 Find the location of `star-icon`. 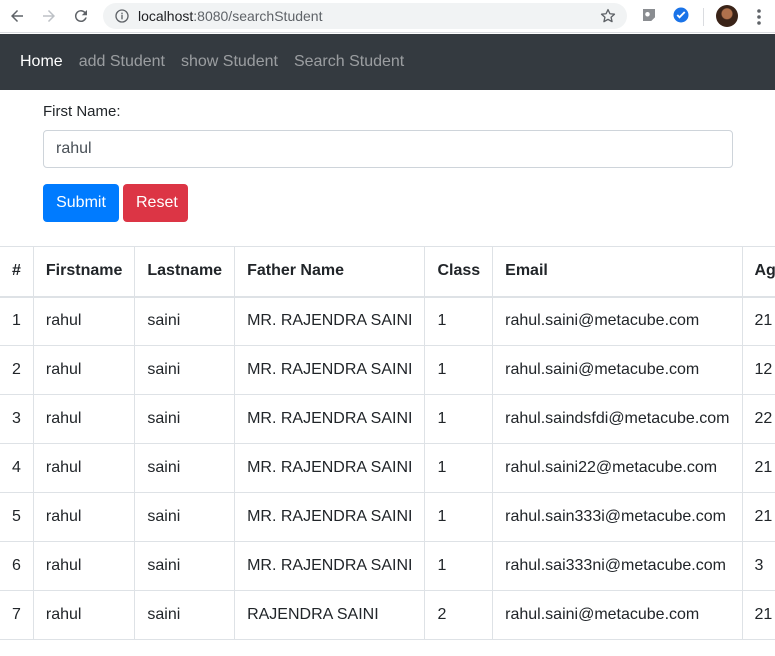

star-icon is located at coordinates (608, 16).